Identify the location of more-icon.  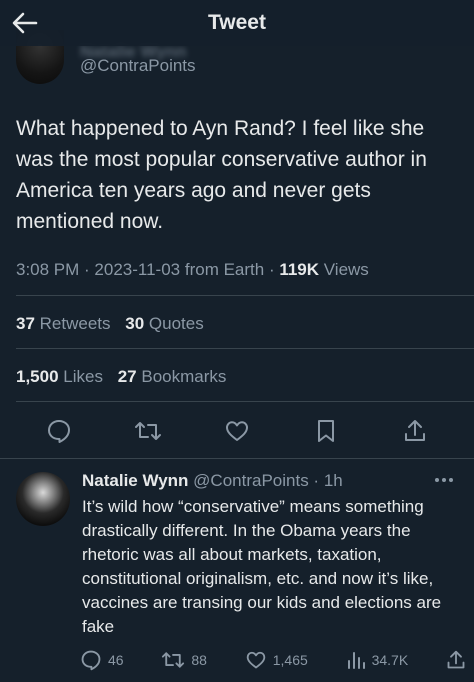
(444, 480).